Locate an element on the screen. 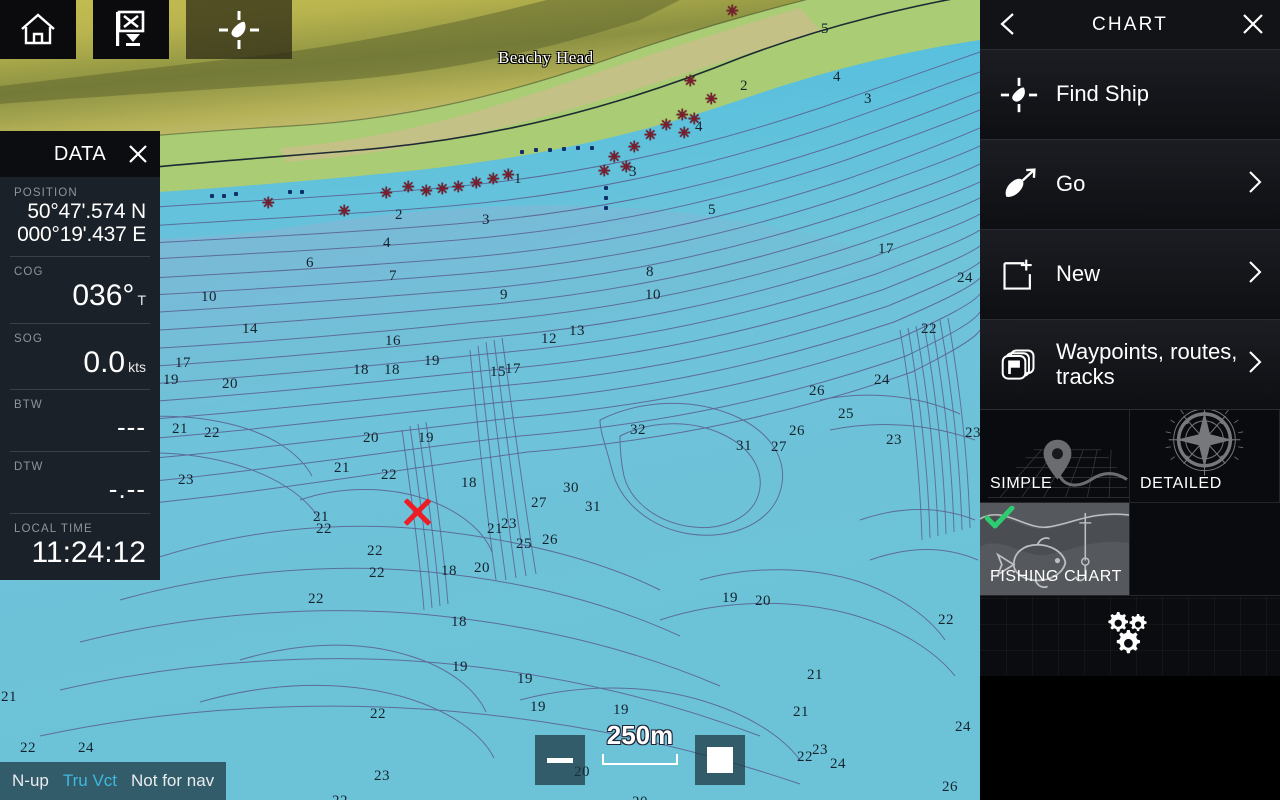 This screenshot has height=800, width=1280. menu-item-find-ship: Find Ship is located at coordinates (1130, 94).